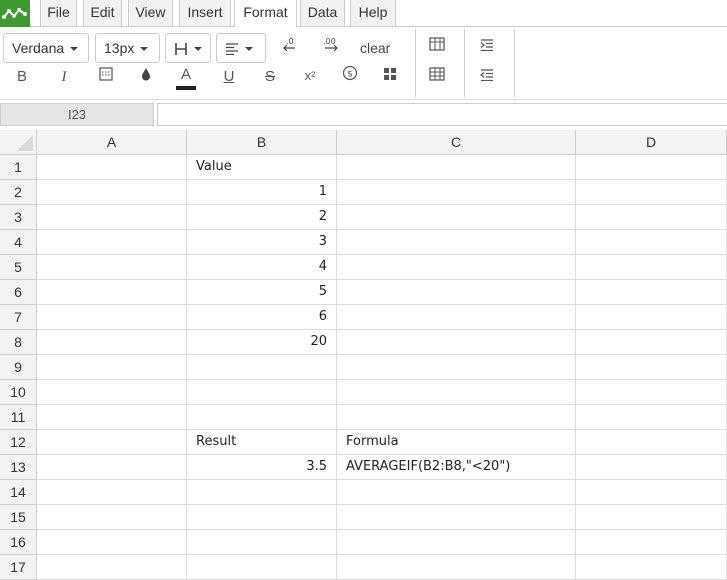  What do you see at coordinates (456, 242) in the screenshot?
I see `cell-c4` at bounding box center [456, 242].